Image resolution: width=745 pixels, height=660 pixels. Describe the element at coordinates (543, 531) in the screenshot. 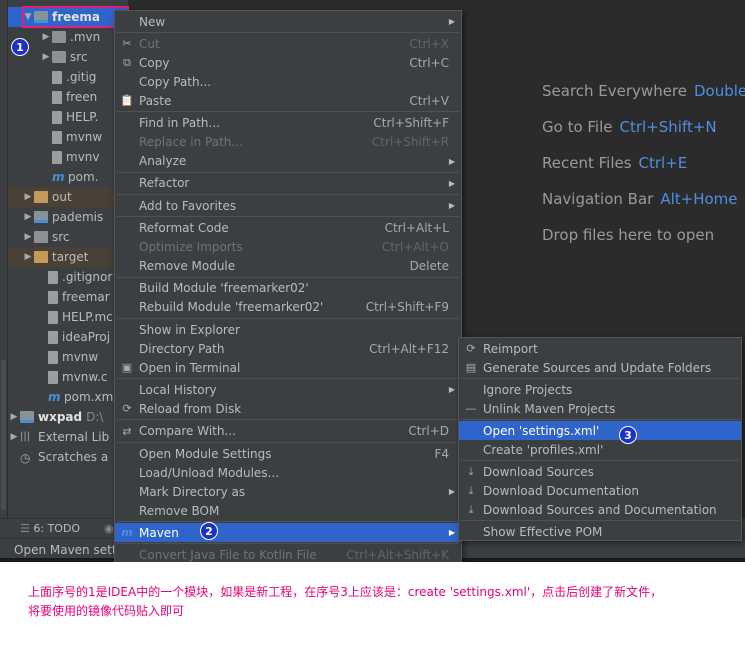

I see `menu-item-label: Show Effective POM` at that location.